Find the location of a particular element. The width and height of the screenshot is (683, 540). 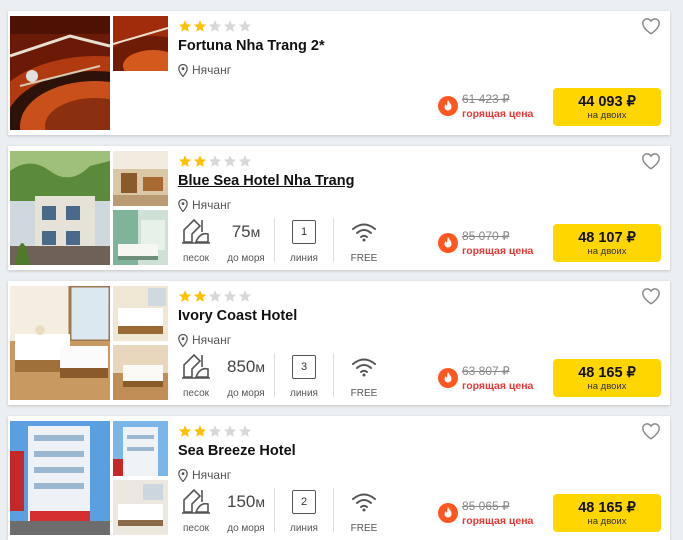

distance-value: 75 is located at coordinates (241, 231).